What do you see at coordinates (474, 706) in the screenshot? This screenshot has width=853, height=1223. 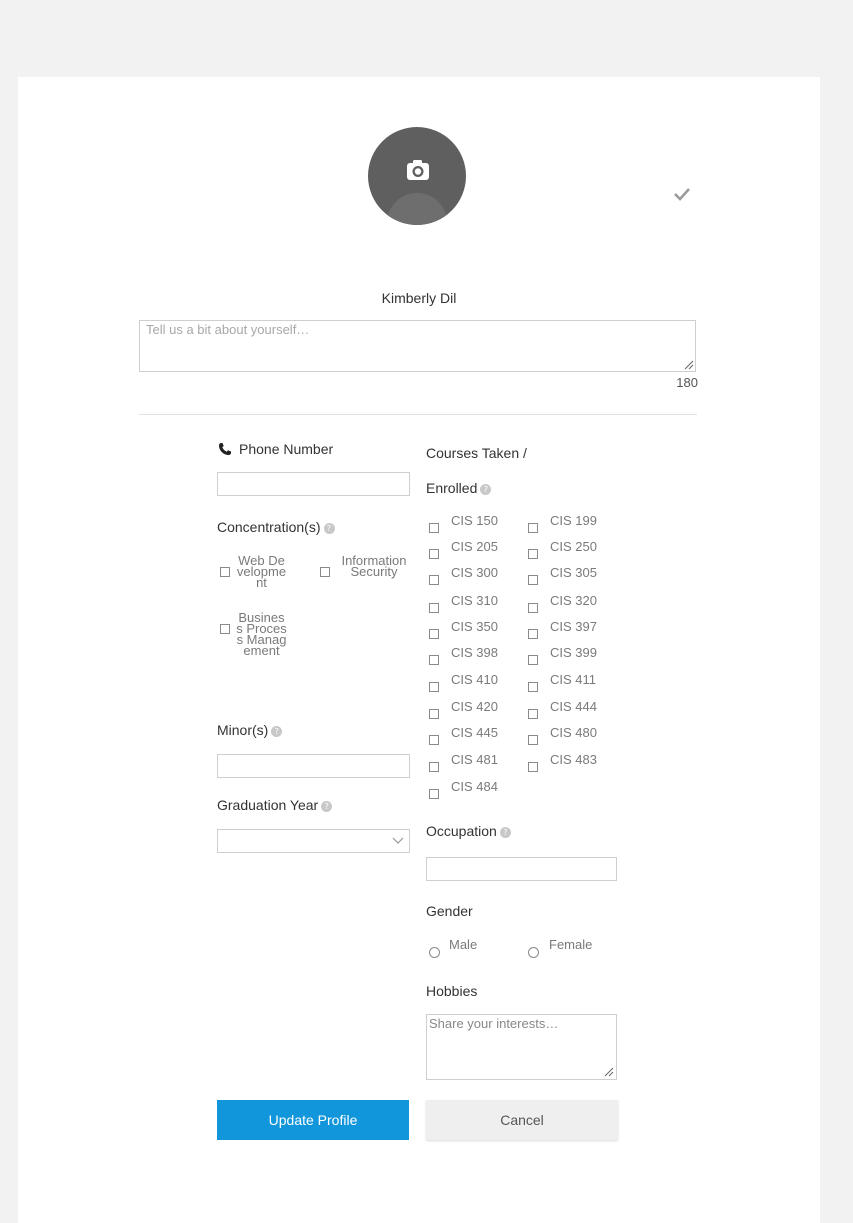 I see `course-label: CIS 420` at bounding box center [474, 706].